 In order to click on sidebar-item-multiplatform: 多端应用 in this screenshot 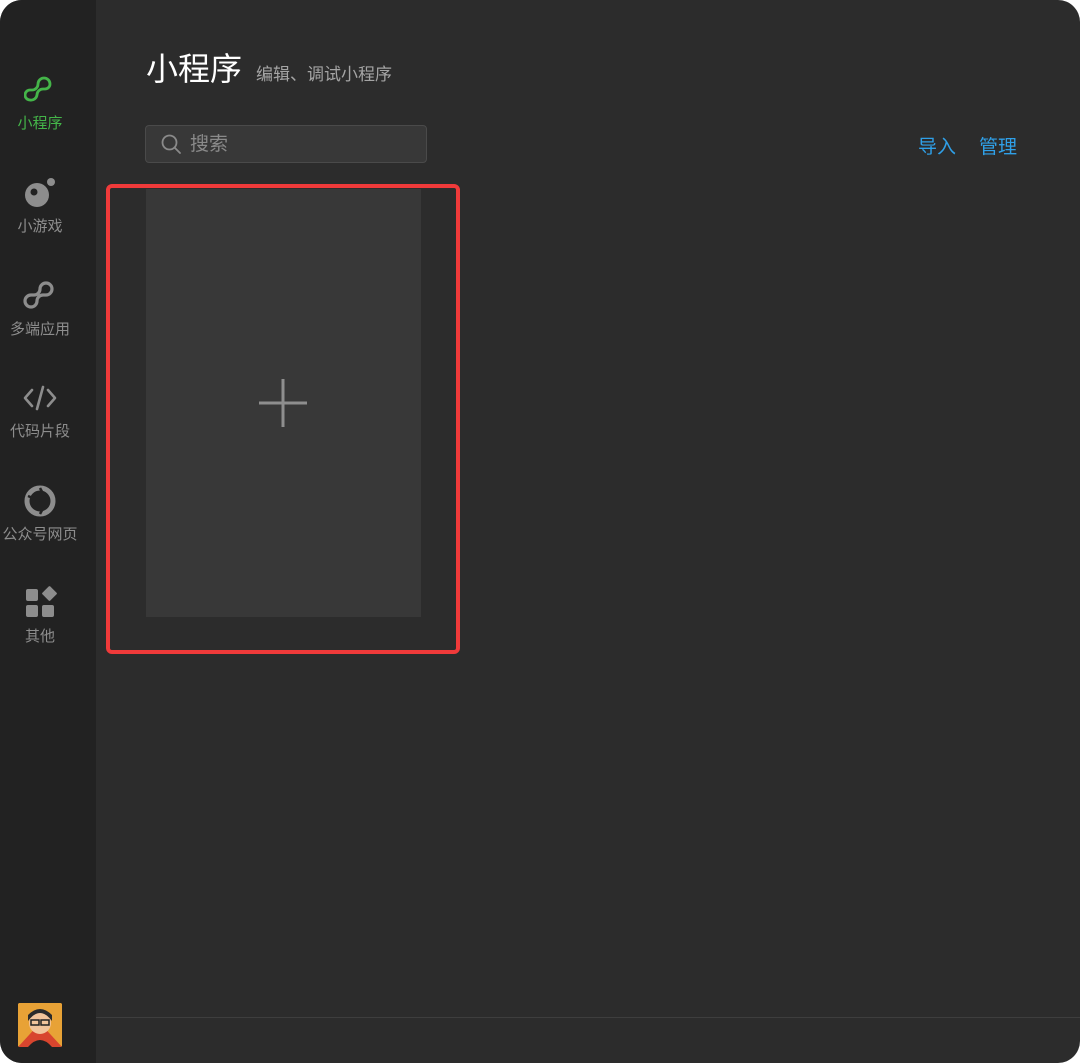, I will do `click(40, 318)`.